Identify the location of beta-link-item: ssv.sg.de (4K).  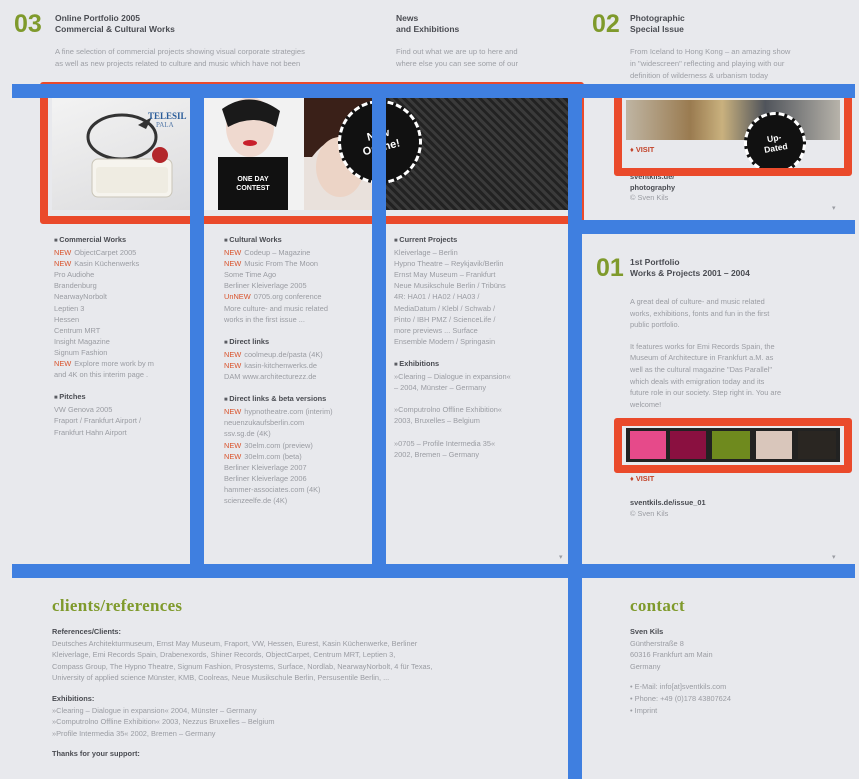
(299, 433).